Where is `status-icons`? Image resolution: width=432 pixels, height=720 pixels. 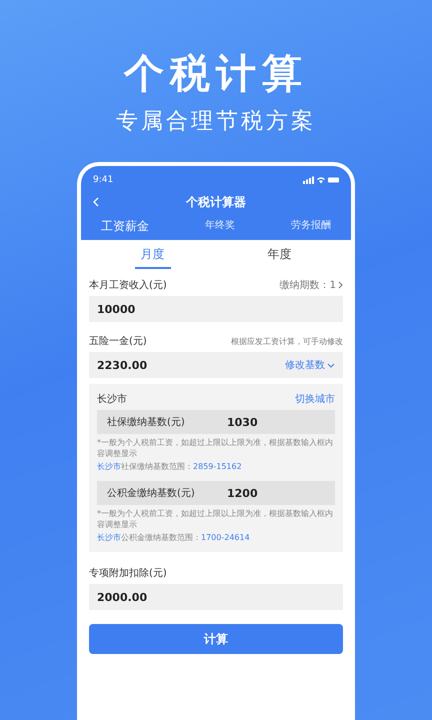 status-icons is located at coordinates (321, 180).